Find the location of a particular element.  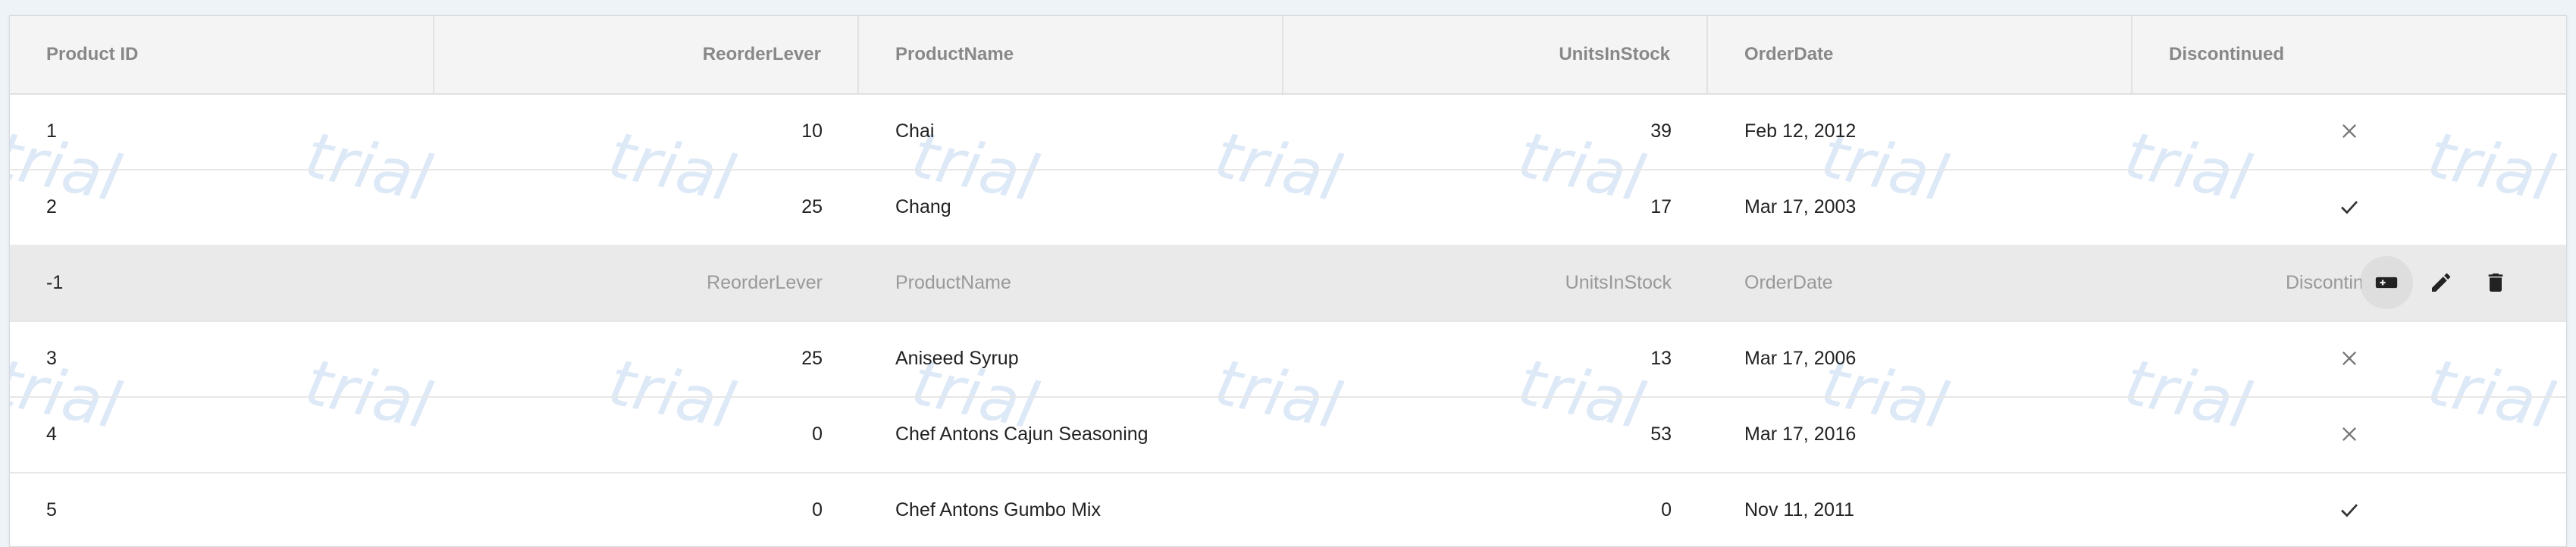

table-row: 1 10 Chai 39 Feb 12, 2012 is located at coordinates (1288, 131).